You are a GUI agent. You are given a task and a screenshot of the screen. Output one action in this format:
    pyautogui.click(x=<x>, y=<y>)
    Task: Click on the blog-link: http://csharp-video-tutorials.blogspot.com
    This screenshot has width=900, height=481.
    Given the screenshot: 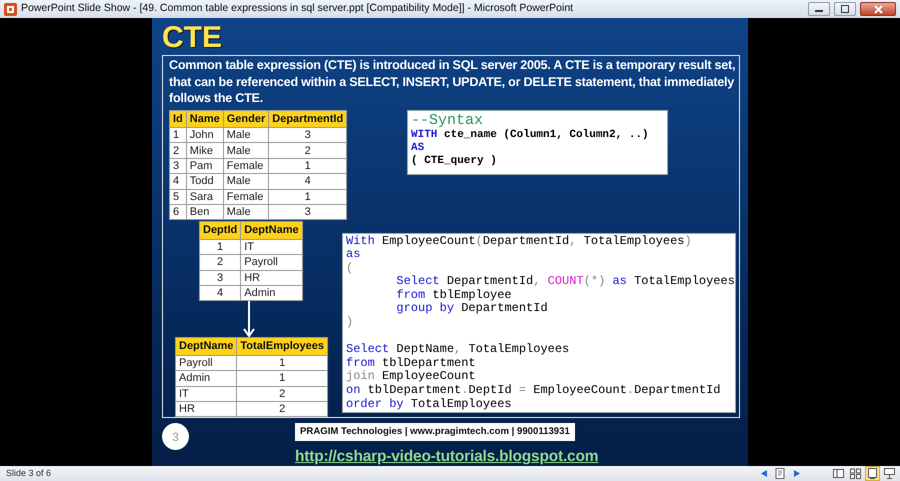 What is the action you would take?
    pyautogui.click(x=446, y=457)
    